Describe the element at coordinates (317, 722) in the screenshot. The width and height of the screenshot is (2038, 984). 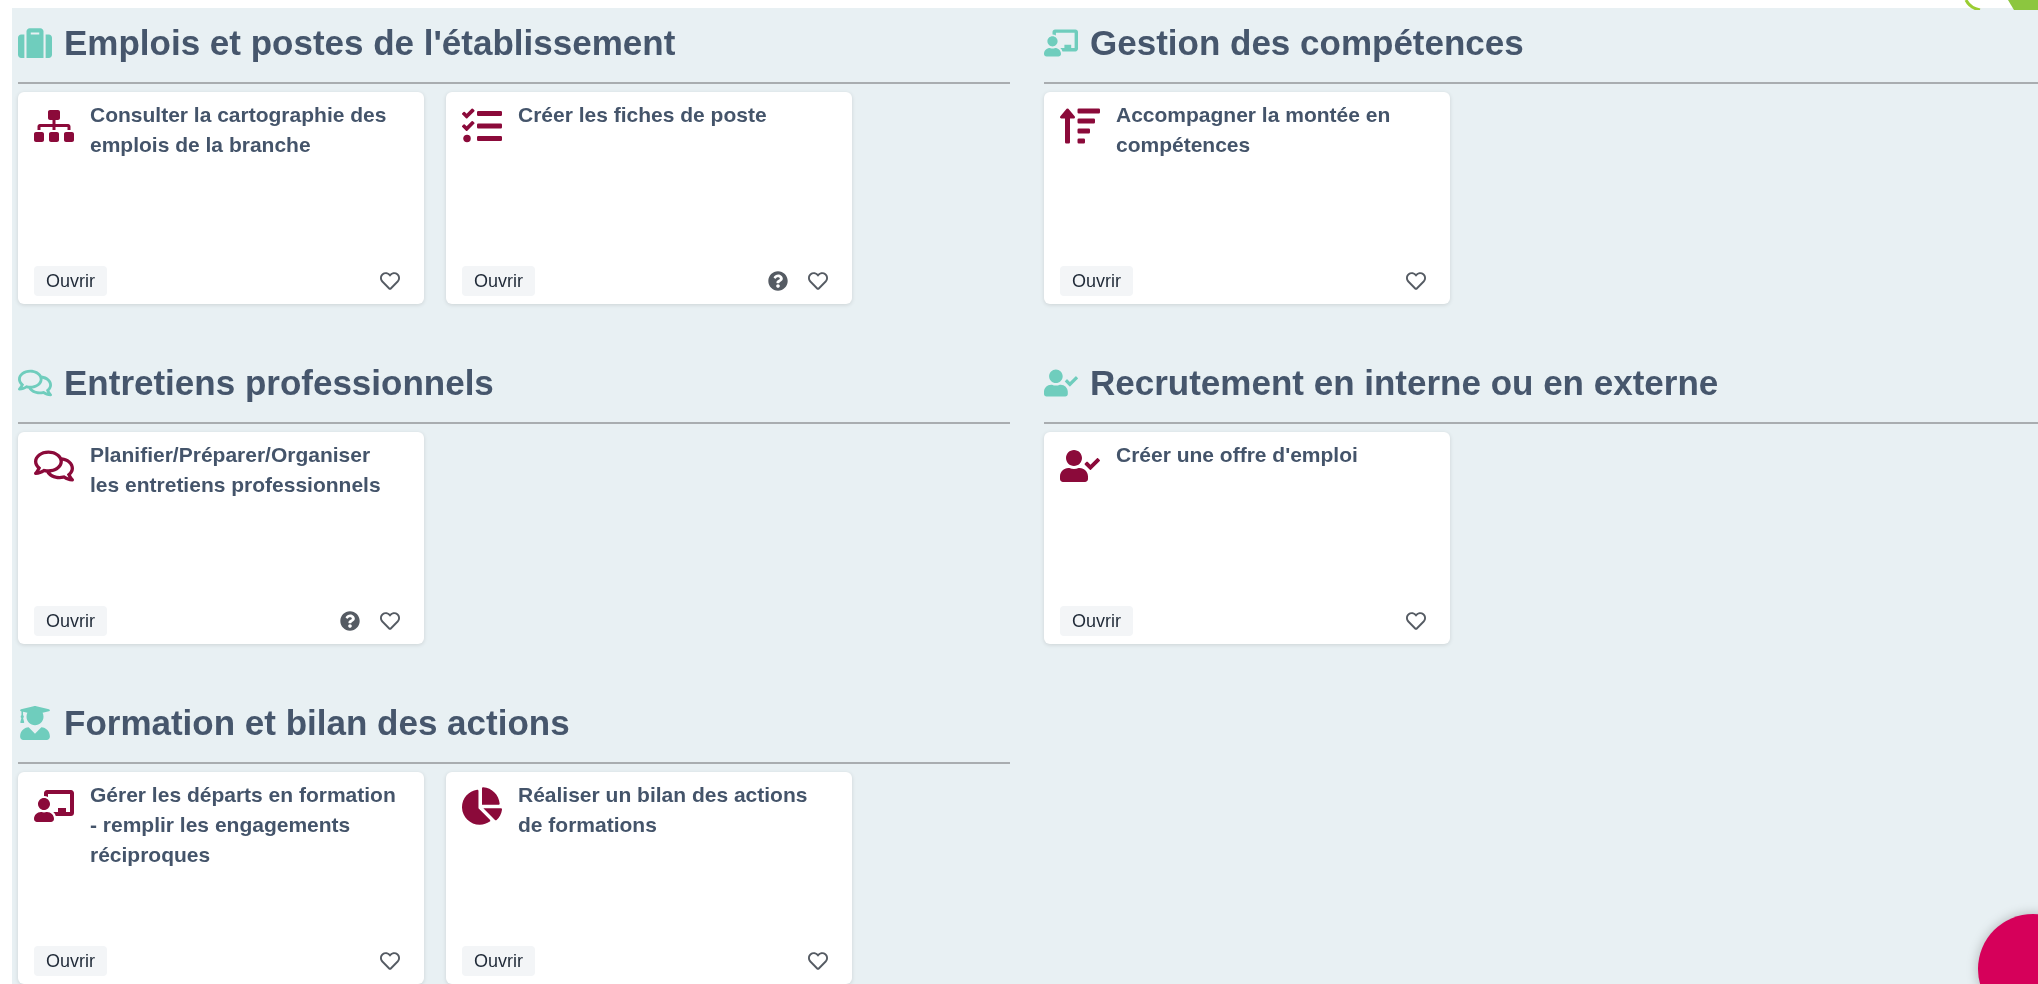
I see `section-title: Formation et bilan des actions` at that location.